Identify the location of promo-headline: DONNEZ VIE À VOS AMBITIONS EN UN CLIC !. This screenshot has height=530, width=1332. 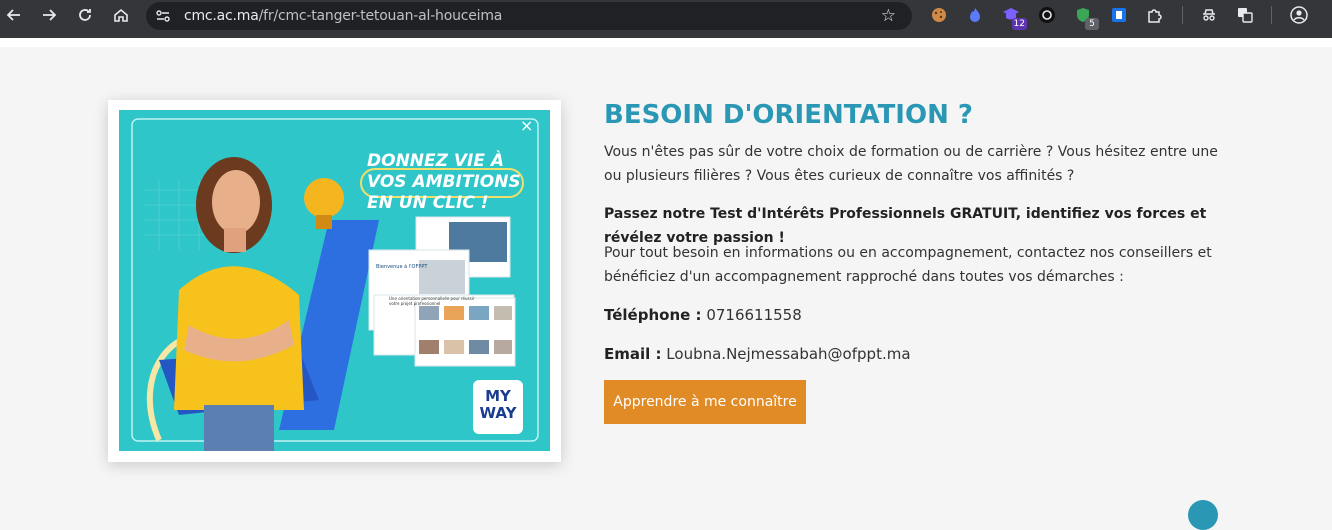
(444, 182).